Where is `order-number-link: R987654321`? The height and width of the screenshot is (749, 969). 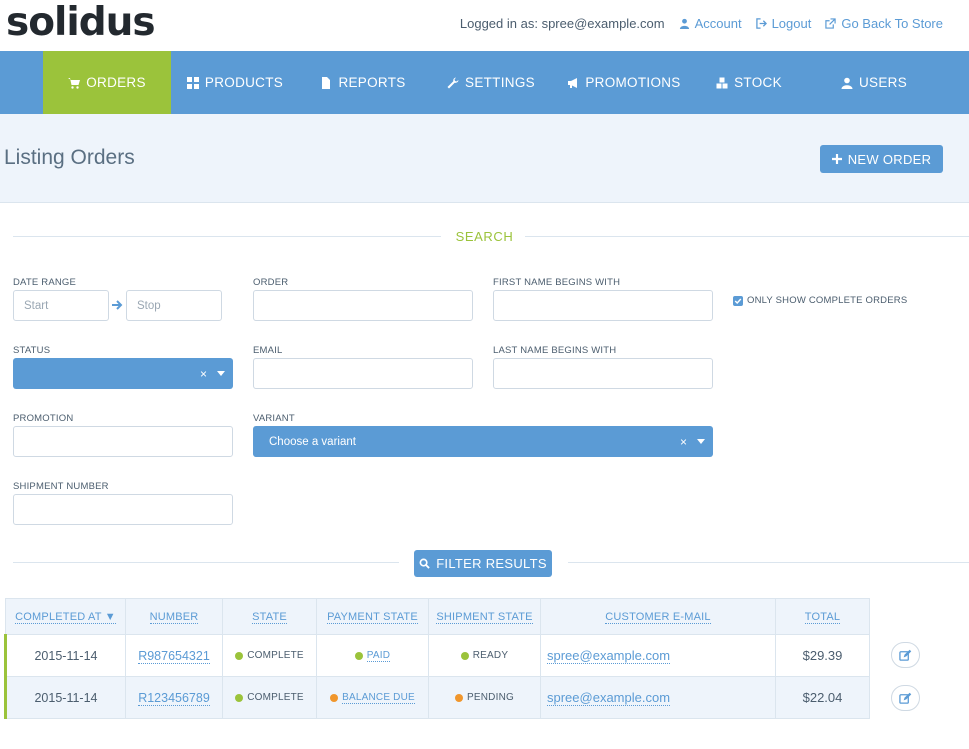 order-number-link: R987654321 is located at coordinates (174, 656).